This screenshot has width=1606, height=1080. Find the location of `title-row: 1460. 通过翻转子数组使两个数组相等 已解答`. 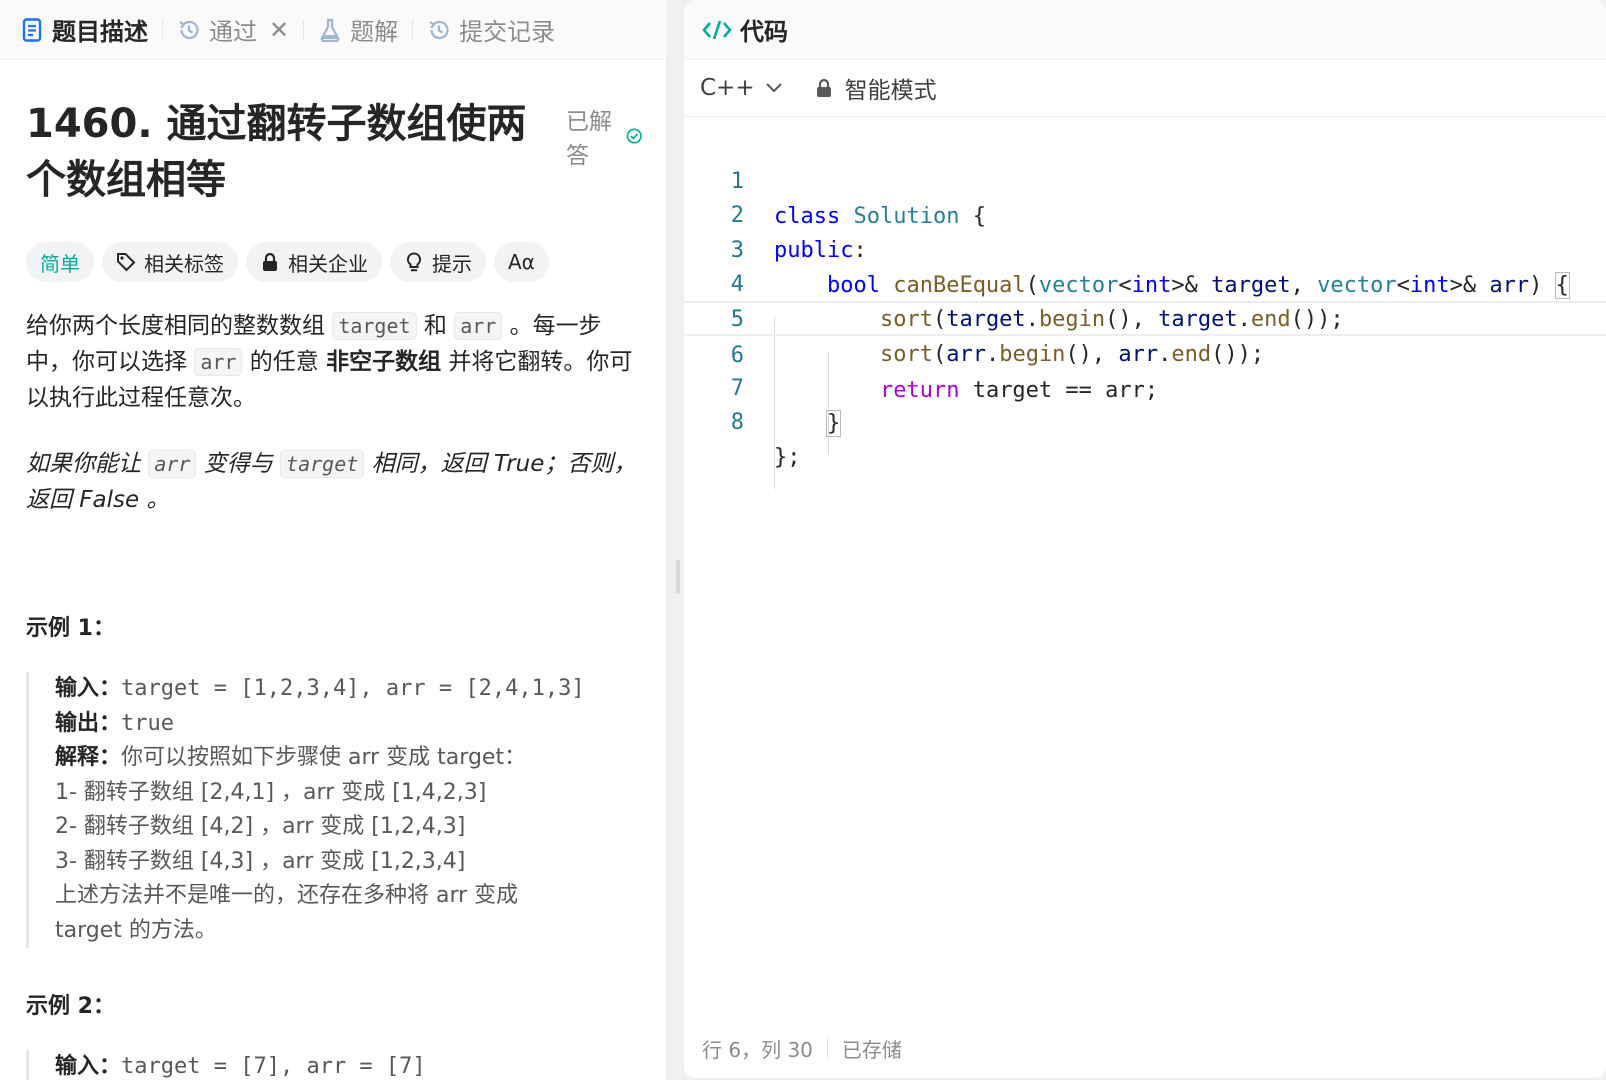

title-row: 1460. 通过翻转子数组使两个数组相等 已解答 is located at coordinates (334, 154).